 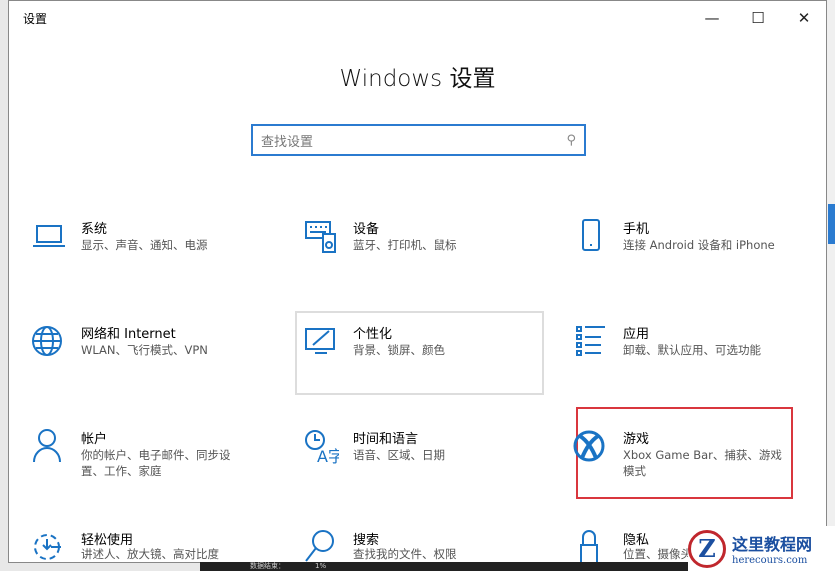 I want to click on item-subtitle: 语音、区域、日期, so click(x=399, y=455).